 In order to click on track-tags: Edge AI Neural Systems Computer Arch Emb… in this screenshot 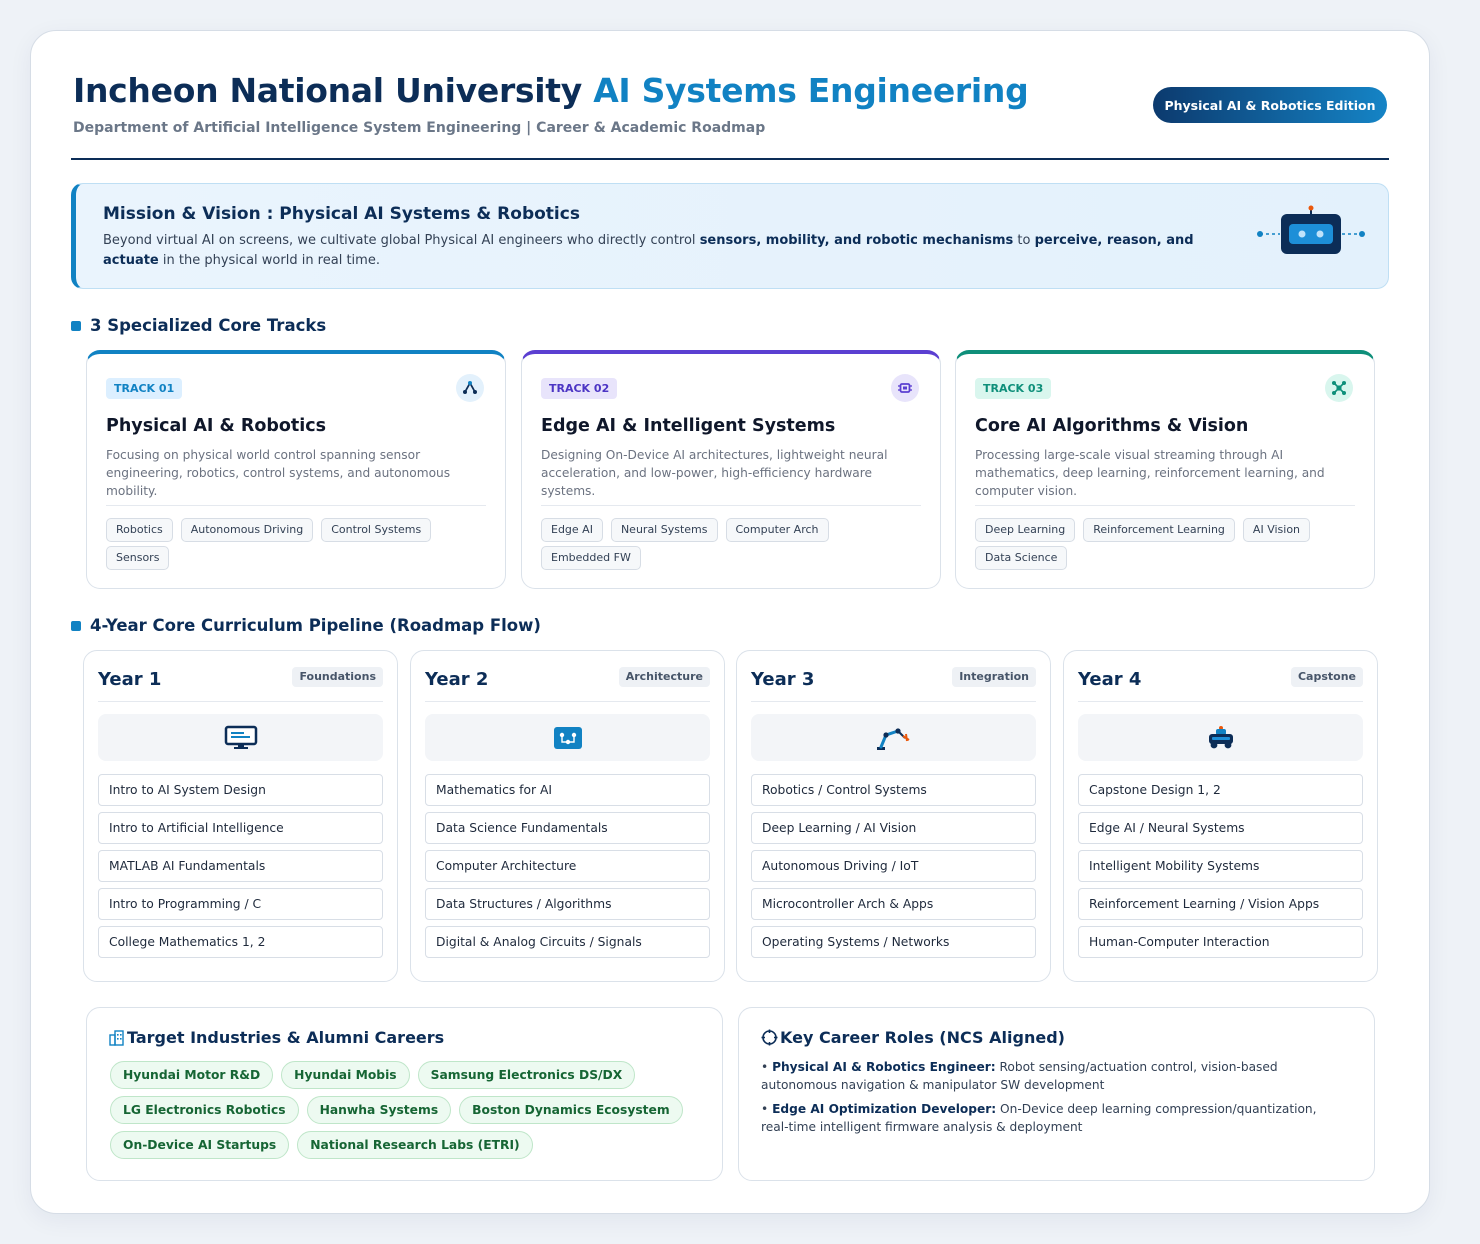, I will do `click(731, 544)`.